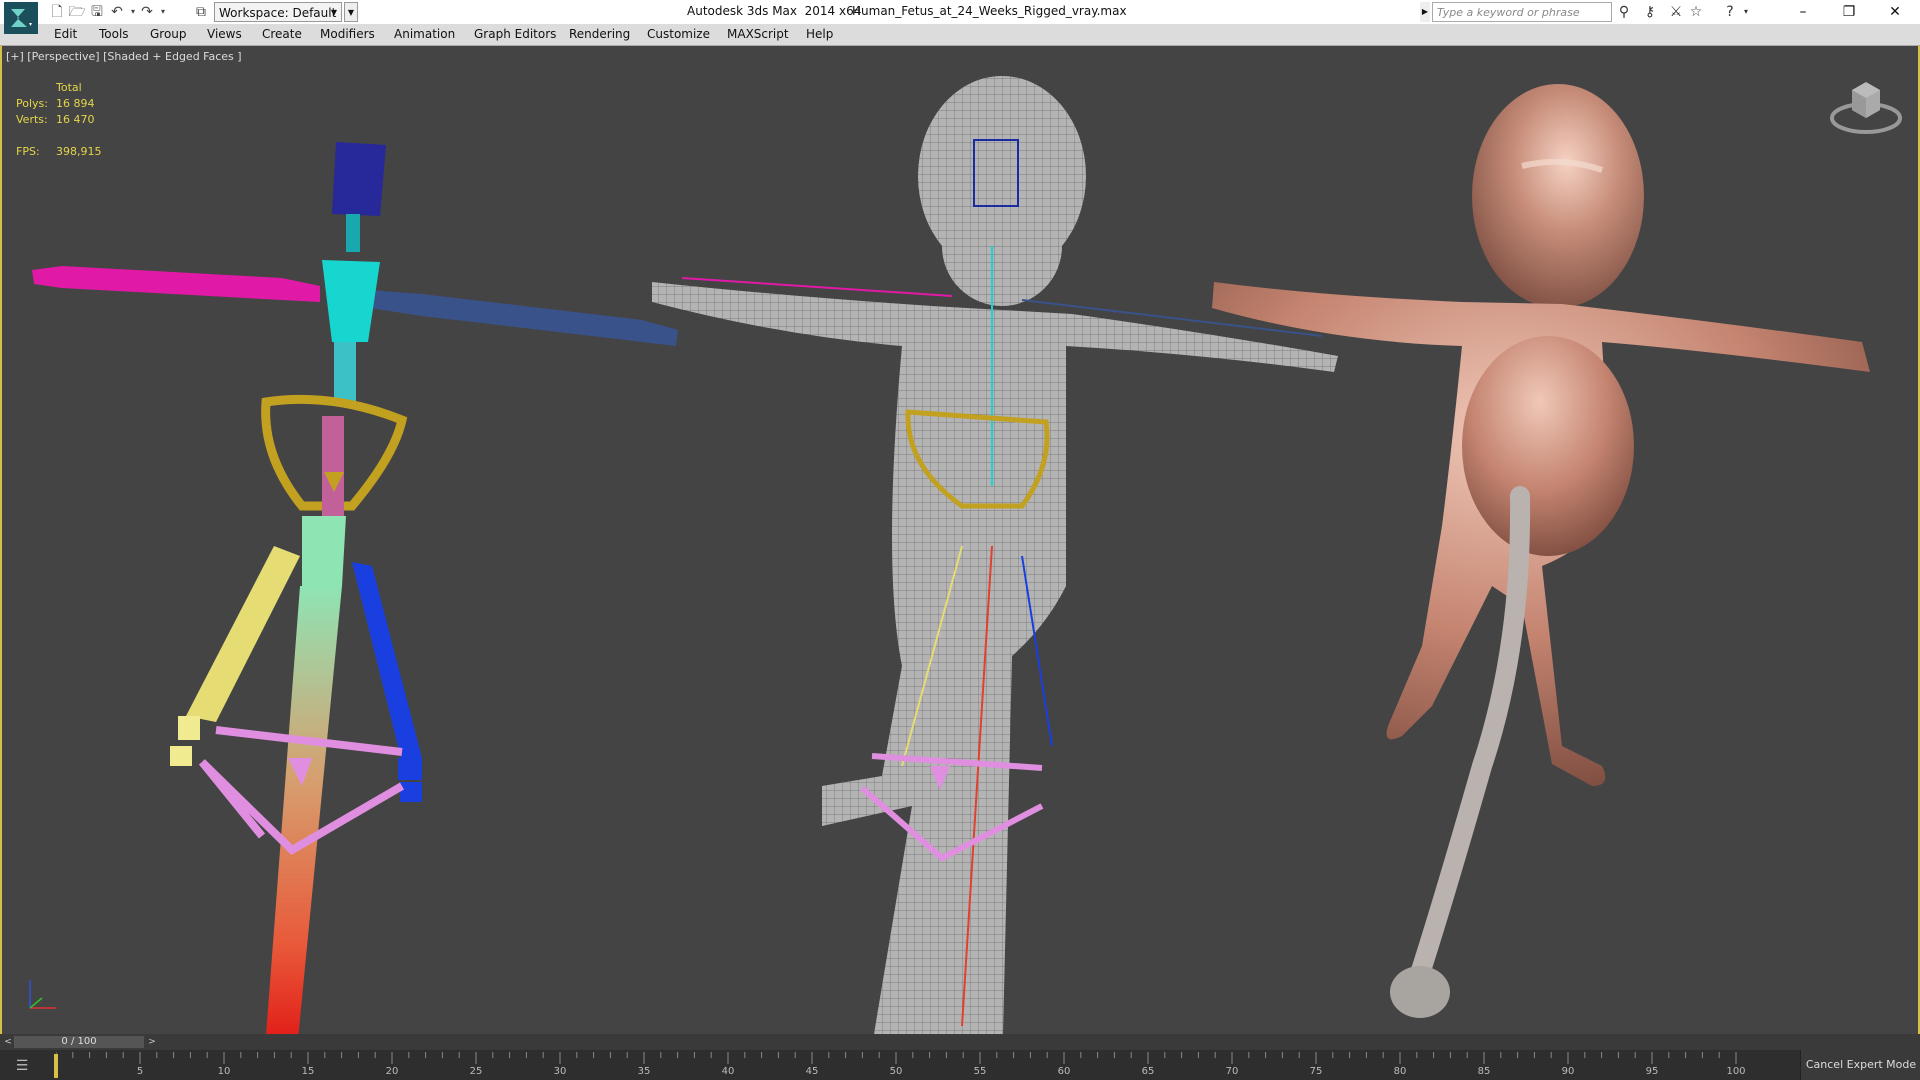 The image size is (1920, 1080). I want to click on verts-value: 16 470, so click(75, 119).